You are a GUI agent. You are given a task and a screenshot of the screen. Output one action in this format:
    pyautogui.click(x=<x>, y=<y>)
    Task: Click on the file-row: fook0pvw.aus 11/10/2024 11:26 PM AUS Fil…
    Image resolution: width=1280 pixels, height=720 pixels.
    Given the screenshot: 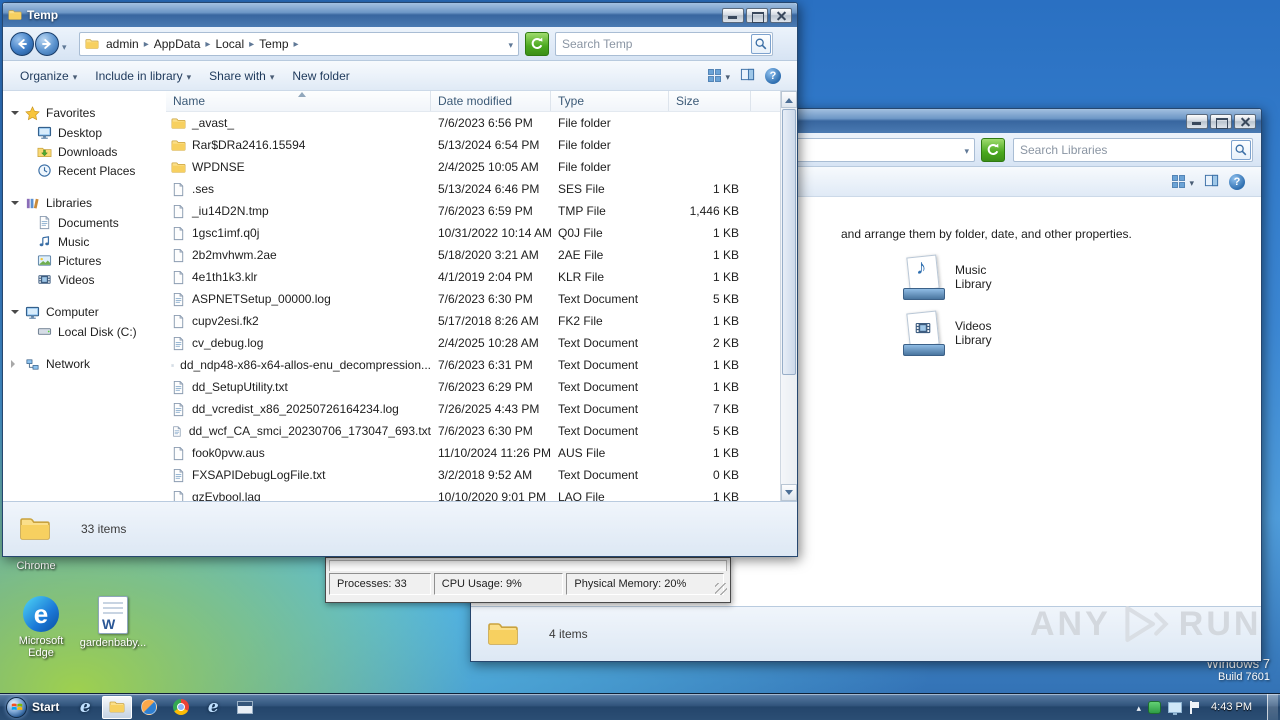 What is the action you would take?
    pyautogui.click(x=473, y=453)
    